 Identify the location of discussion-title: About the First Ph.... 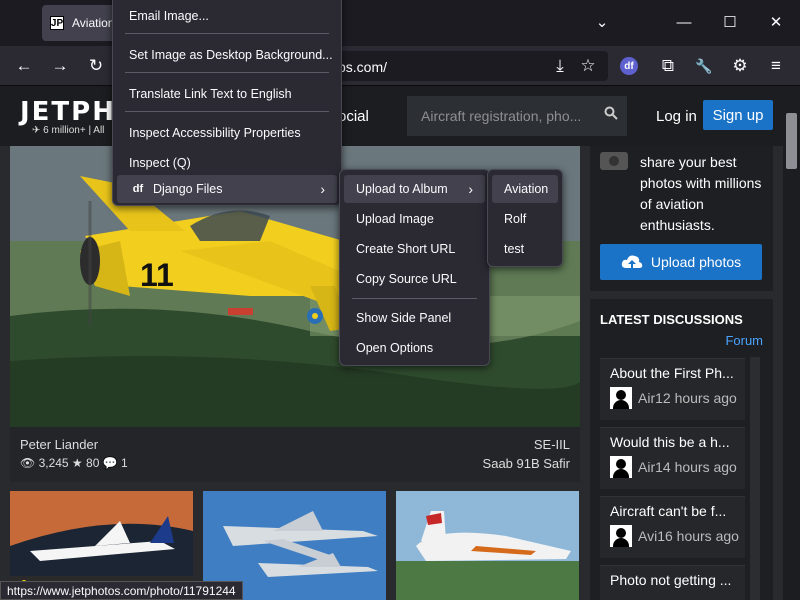
(672, 373).